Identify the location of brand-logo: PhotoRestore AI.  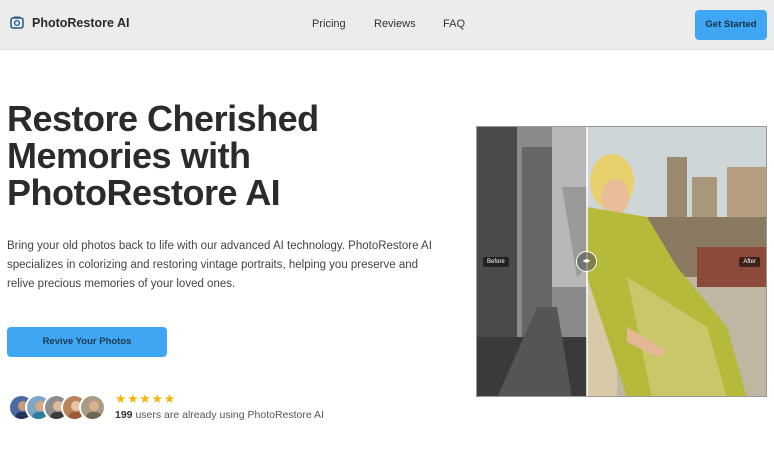
(69, 23).